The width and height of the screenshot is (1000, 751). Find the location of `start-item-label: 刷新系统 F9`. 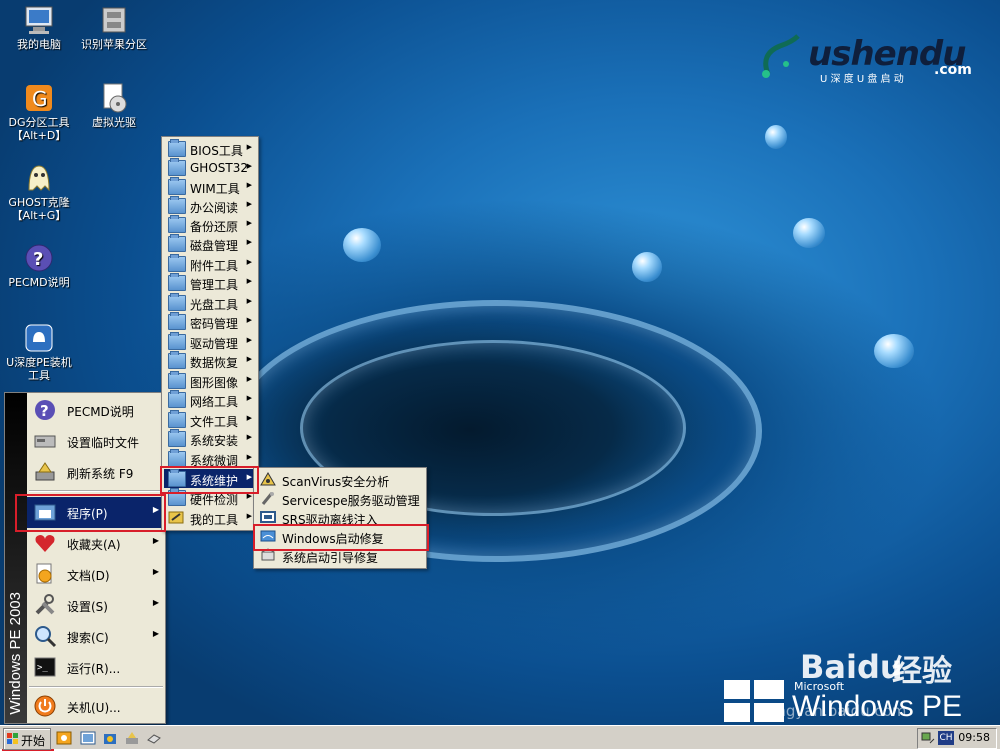

start-item-label: 刷新系统 F9 is located at coordinates (100, 474).